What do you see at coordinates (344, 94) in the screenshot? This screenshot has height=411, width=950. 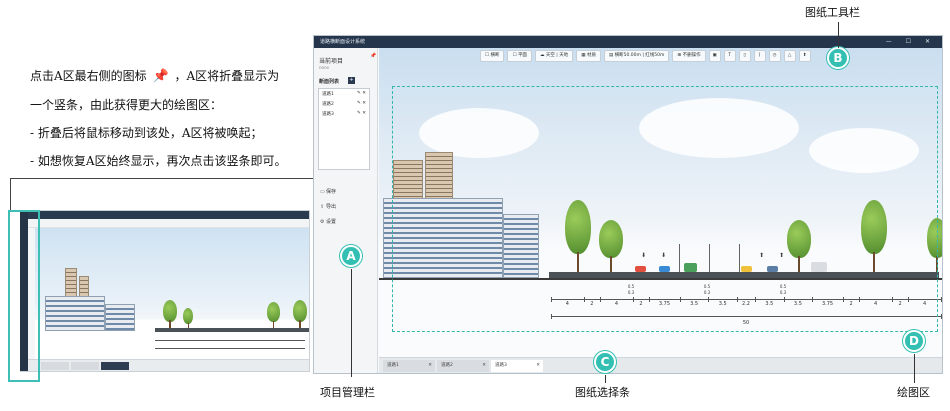 I see `list-item: 道路1 ✎ ✕` at bounding box center [344, 94].